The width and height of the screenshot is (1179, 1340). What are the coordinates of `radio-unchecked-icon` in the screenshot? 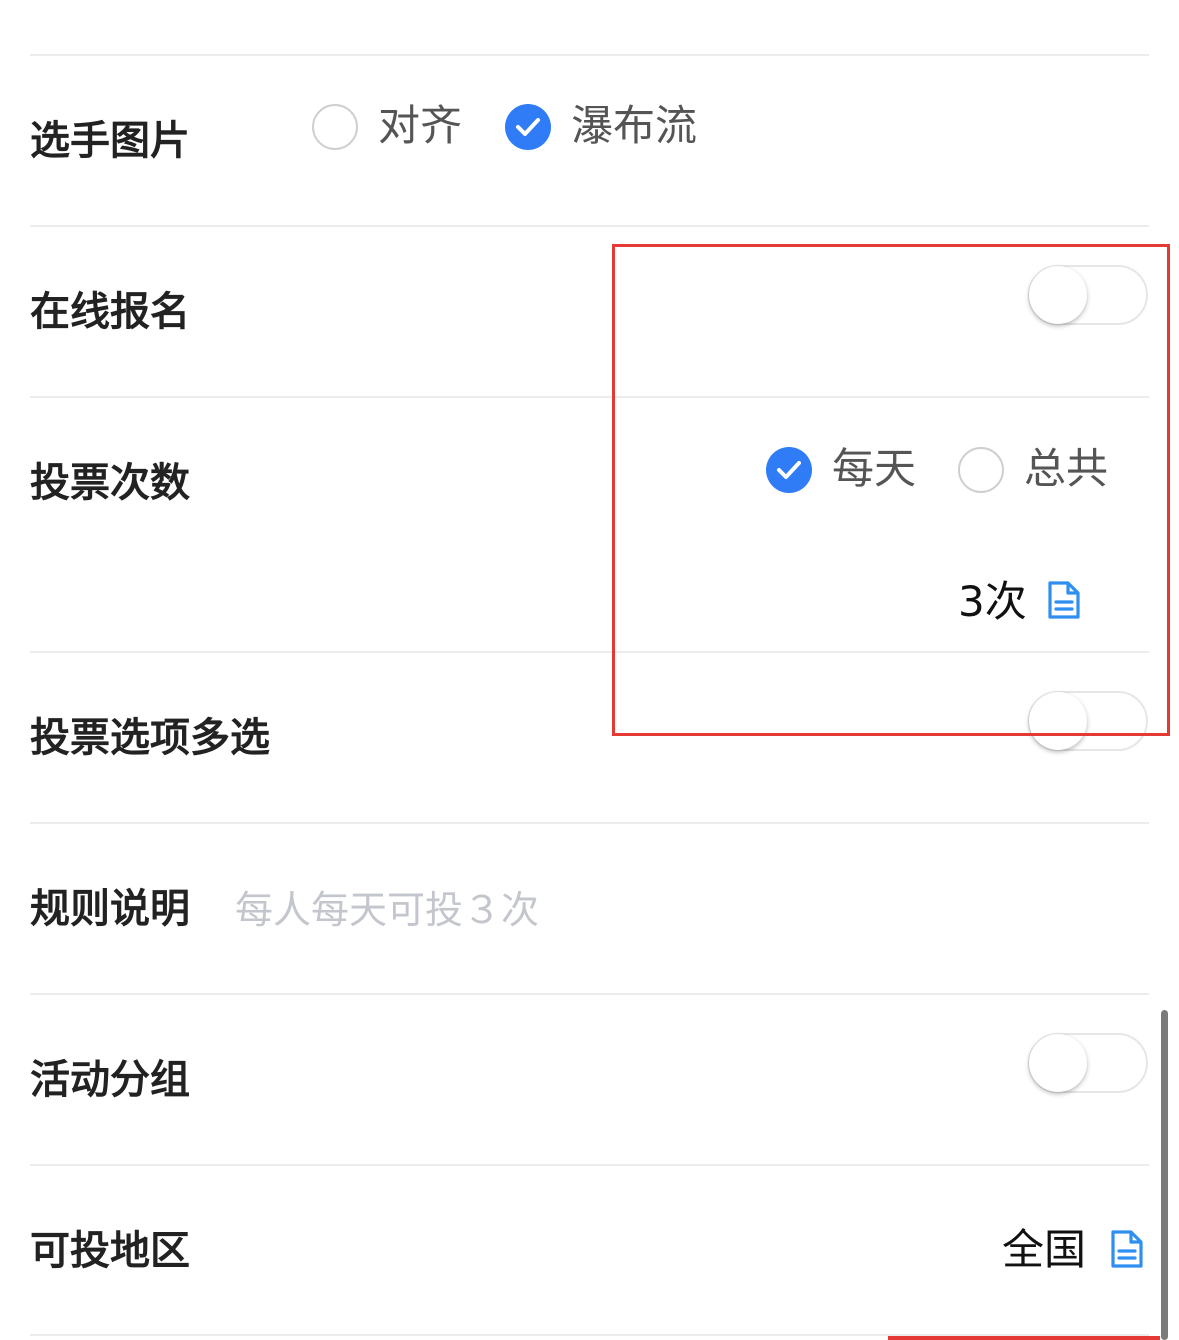 It's located at (335, 127).